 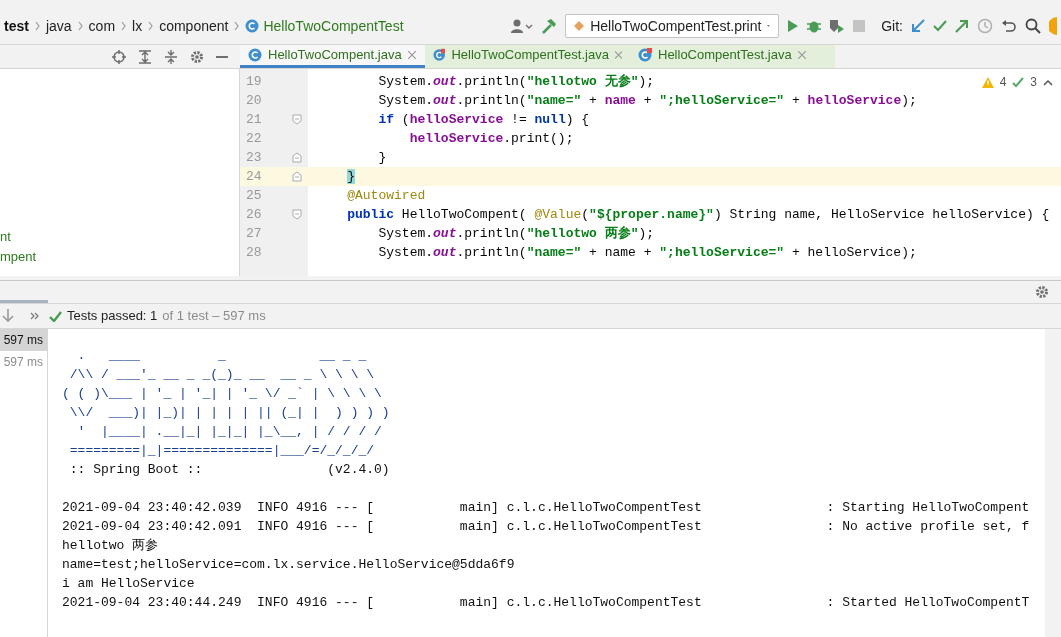 I want to click on run-configuration-dropdown: HelloTwoCompentTest.print, so click(x=672, y=26).